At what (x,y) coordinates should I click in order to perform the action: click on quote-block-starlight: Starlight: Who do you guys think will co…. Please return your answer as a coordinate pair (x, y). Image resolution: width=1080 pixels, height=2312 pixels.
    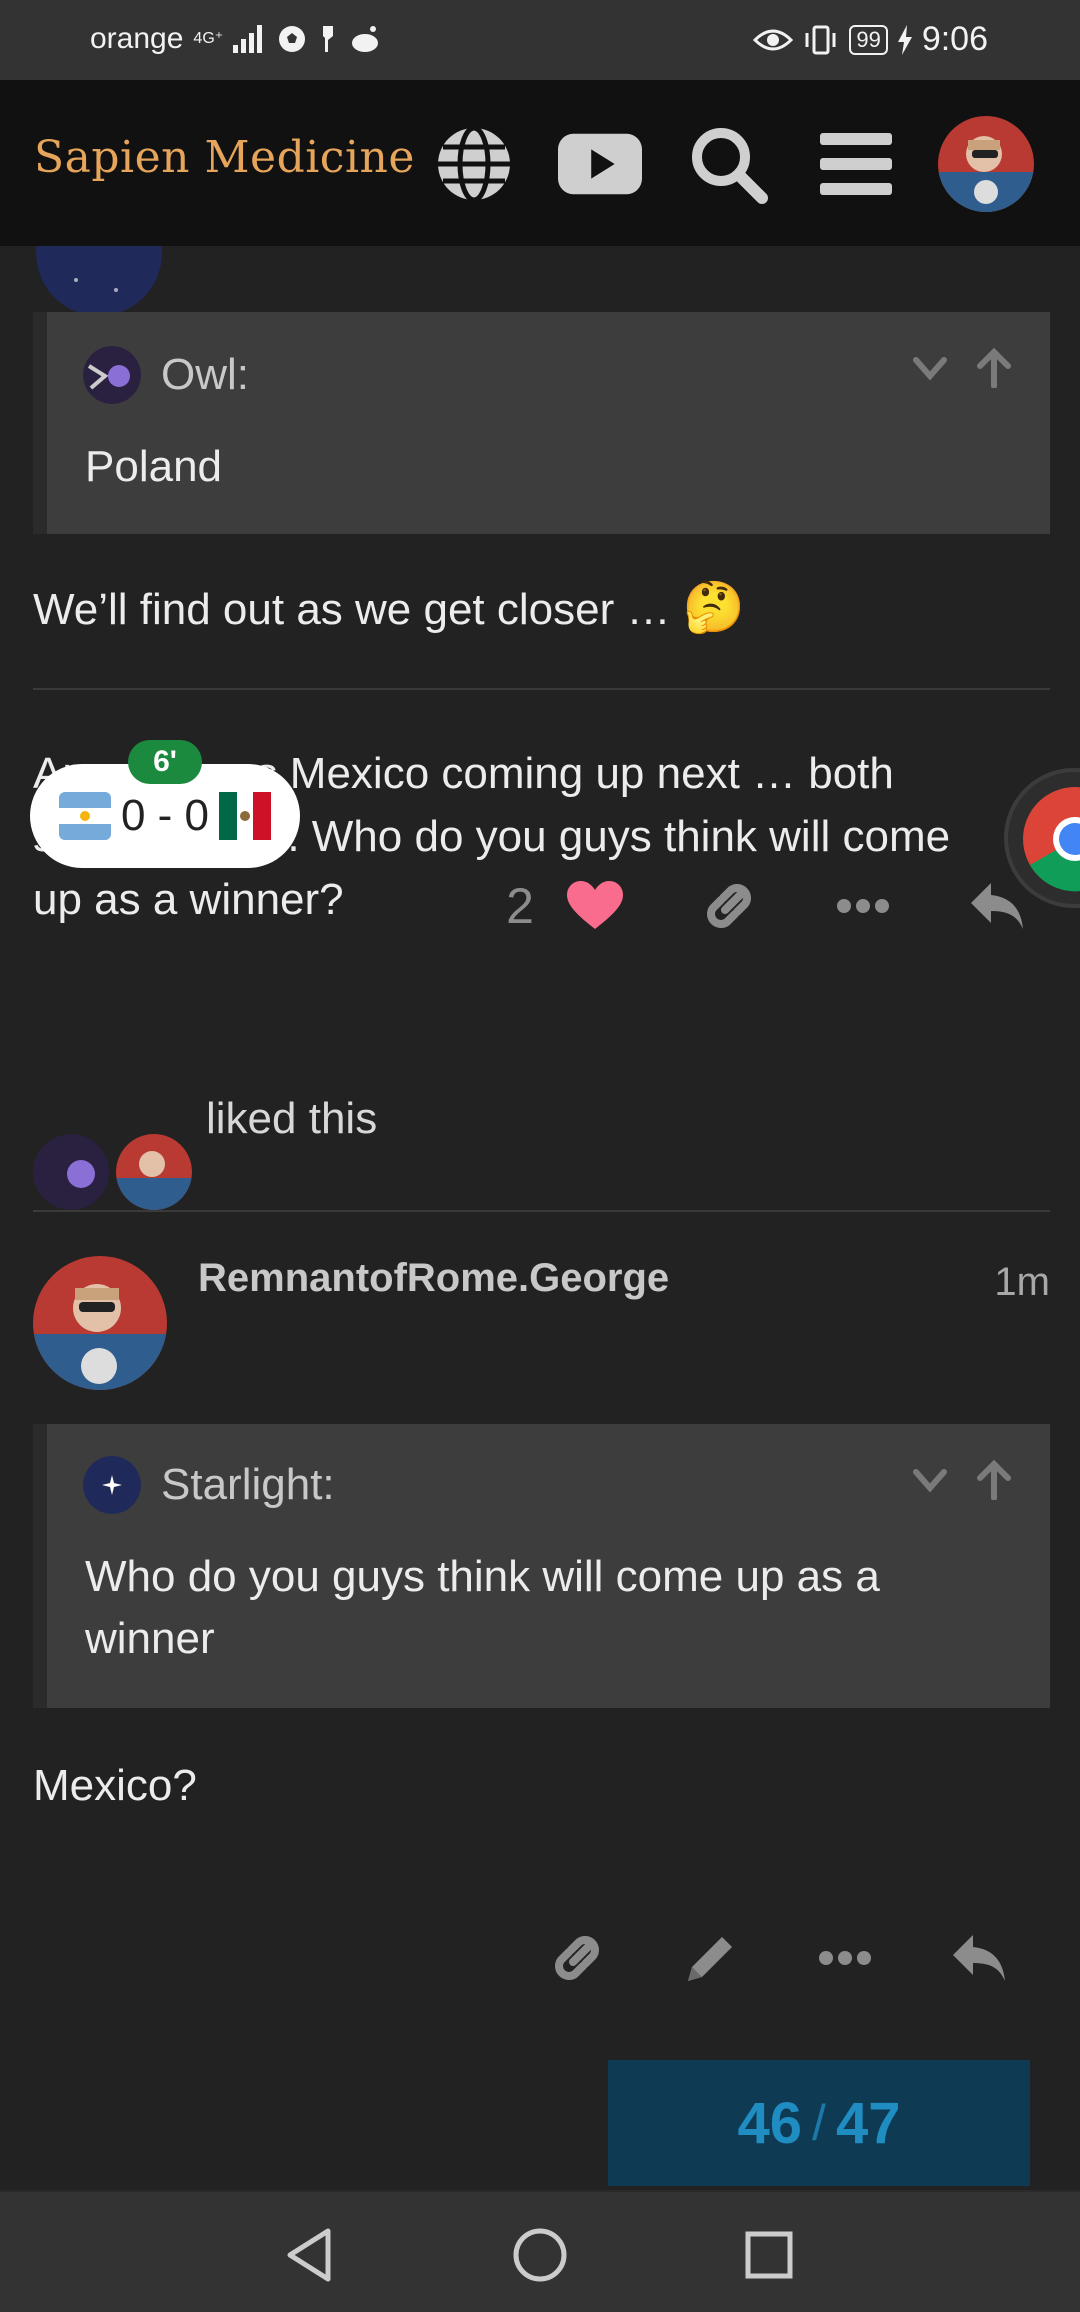
    Looking at the image, I should click on (541, 1566).